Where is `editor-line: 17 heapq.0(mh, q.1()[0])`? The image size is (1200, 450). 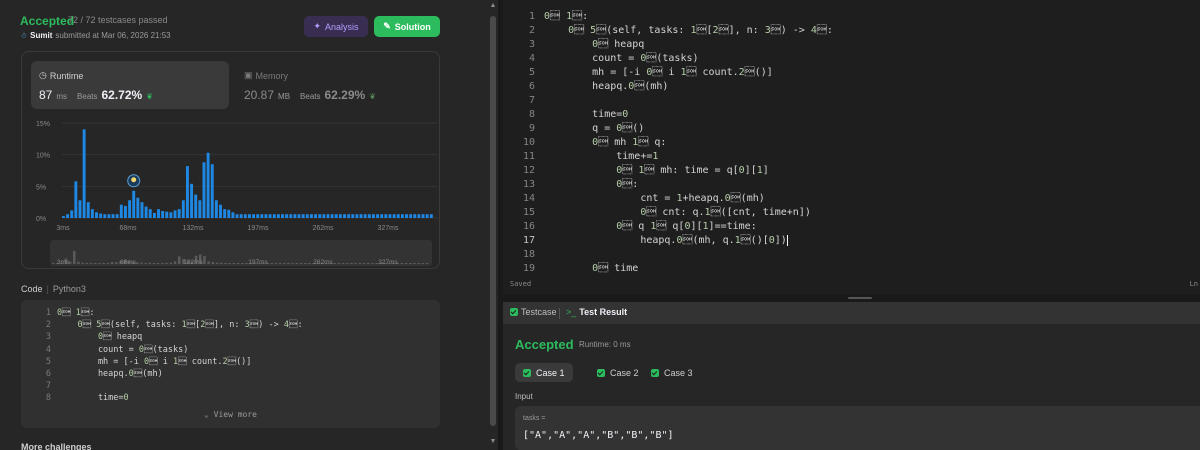
editor-line: 17 heapq.0(mh, q.1()[0]) is located at coordinates (851, 240).